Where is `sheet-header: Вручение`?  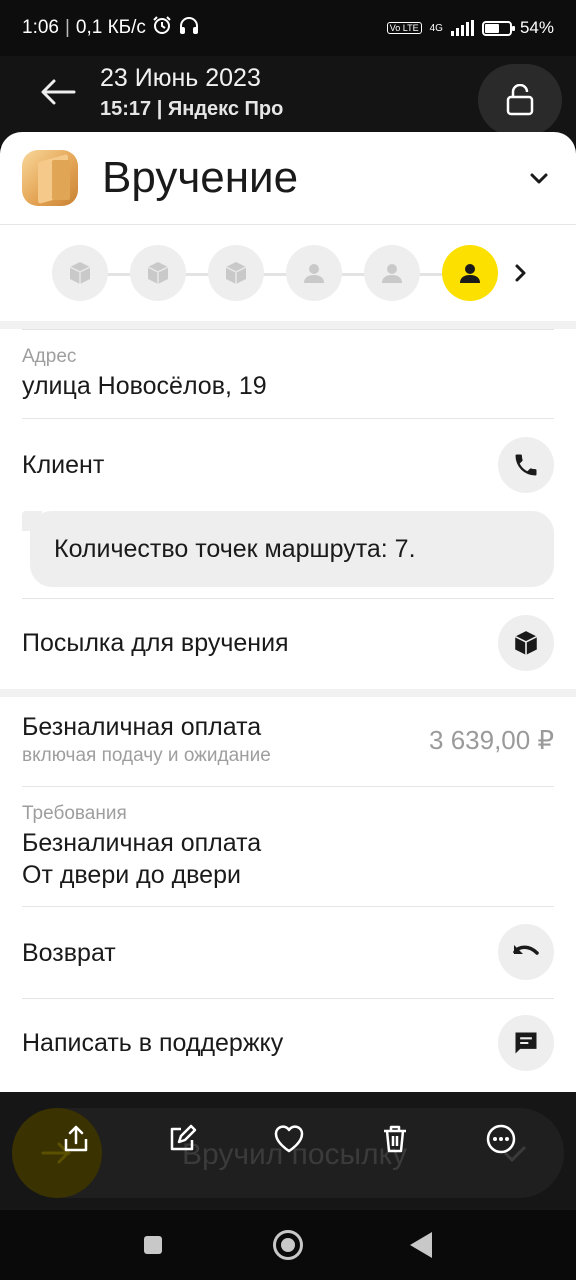
sheet-header: Вручение is located at coordinates (288, 178).